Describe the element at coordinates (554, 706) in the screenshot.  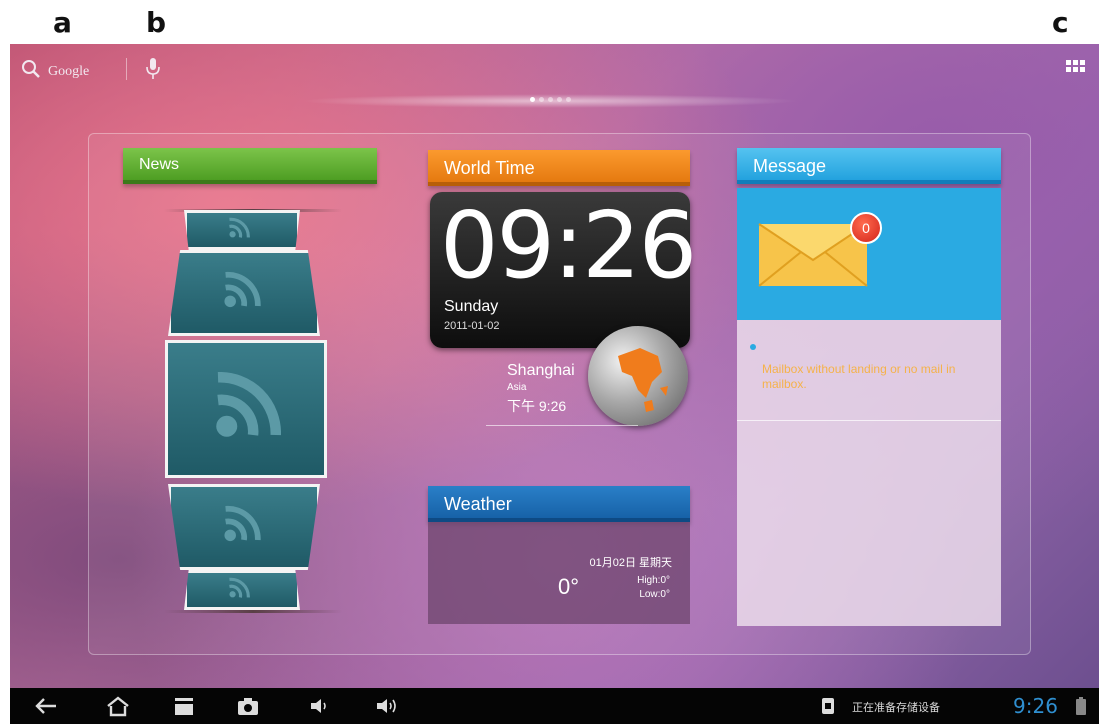
I see `system-navigation-bar: 正在准备存储设备 9:26` at that location.